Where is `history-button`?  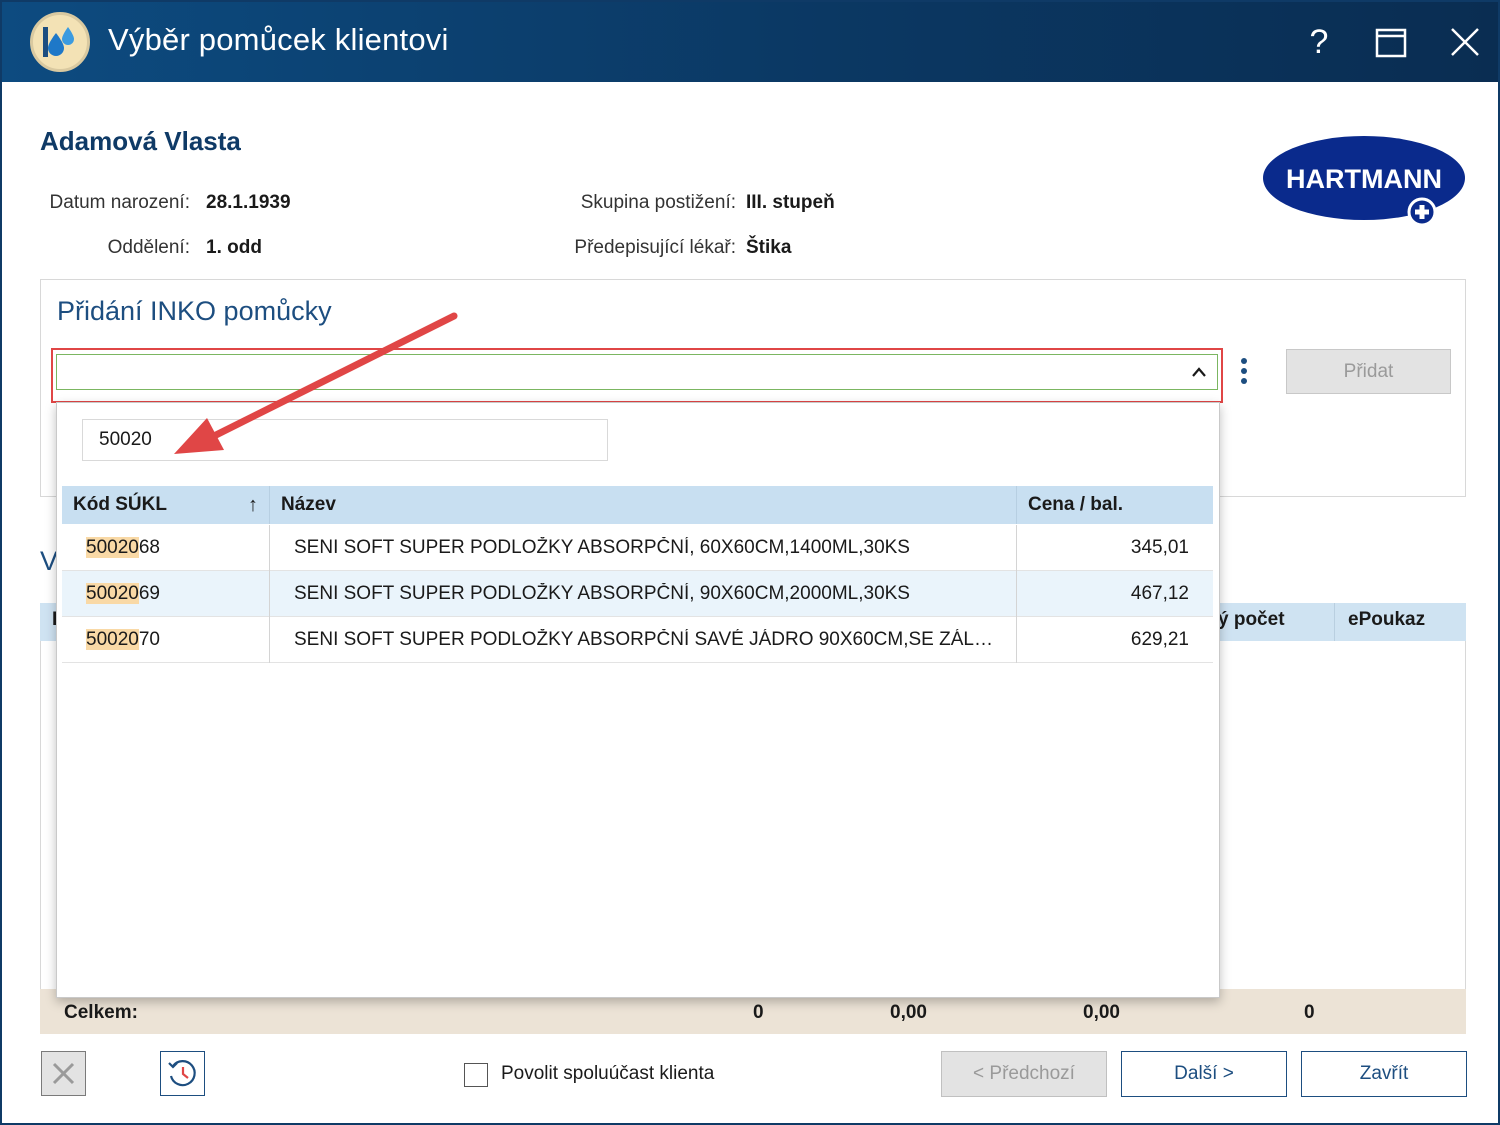
history-button is located at coordinates (182, 1073).